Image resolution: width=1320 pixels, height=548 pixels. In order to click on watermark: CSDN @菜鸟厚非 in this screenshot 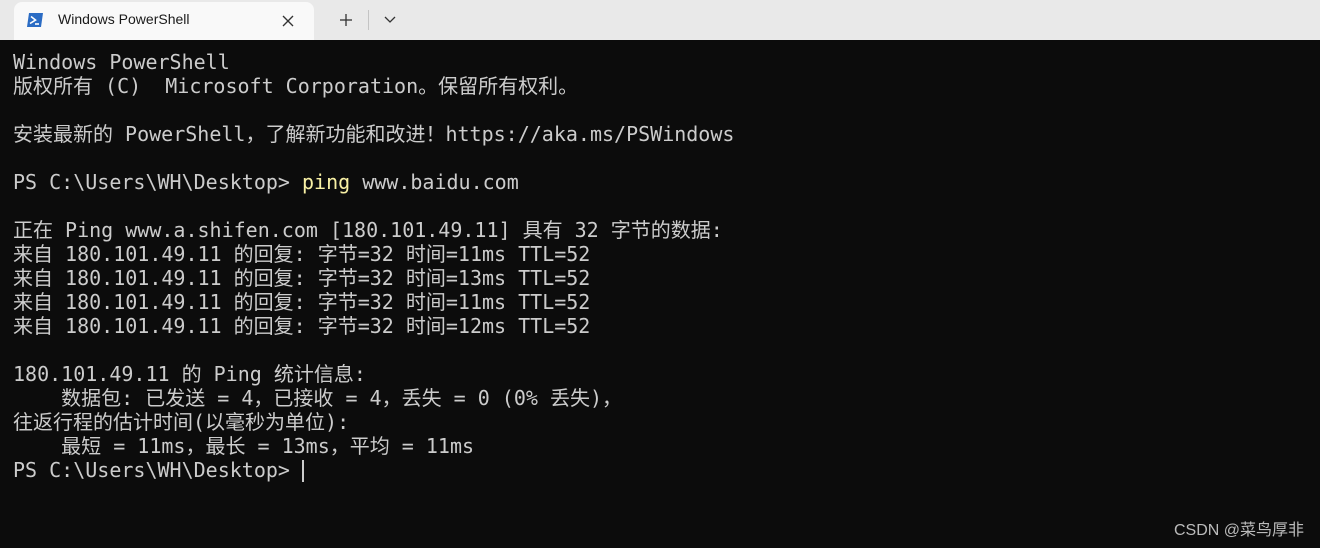, I will do `click(1238, 530)`.